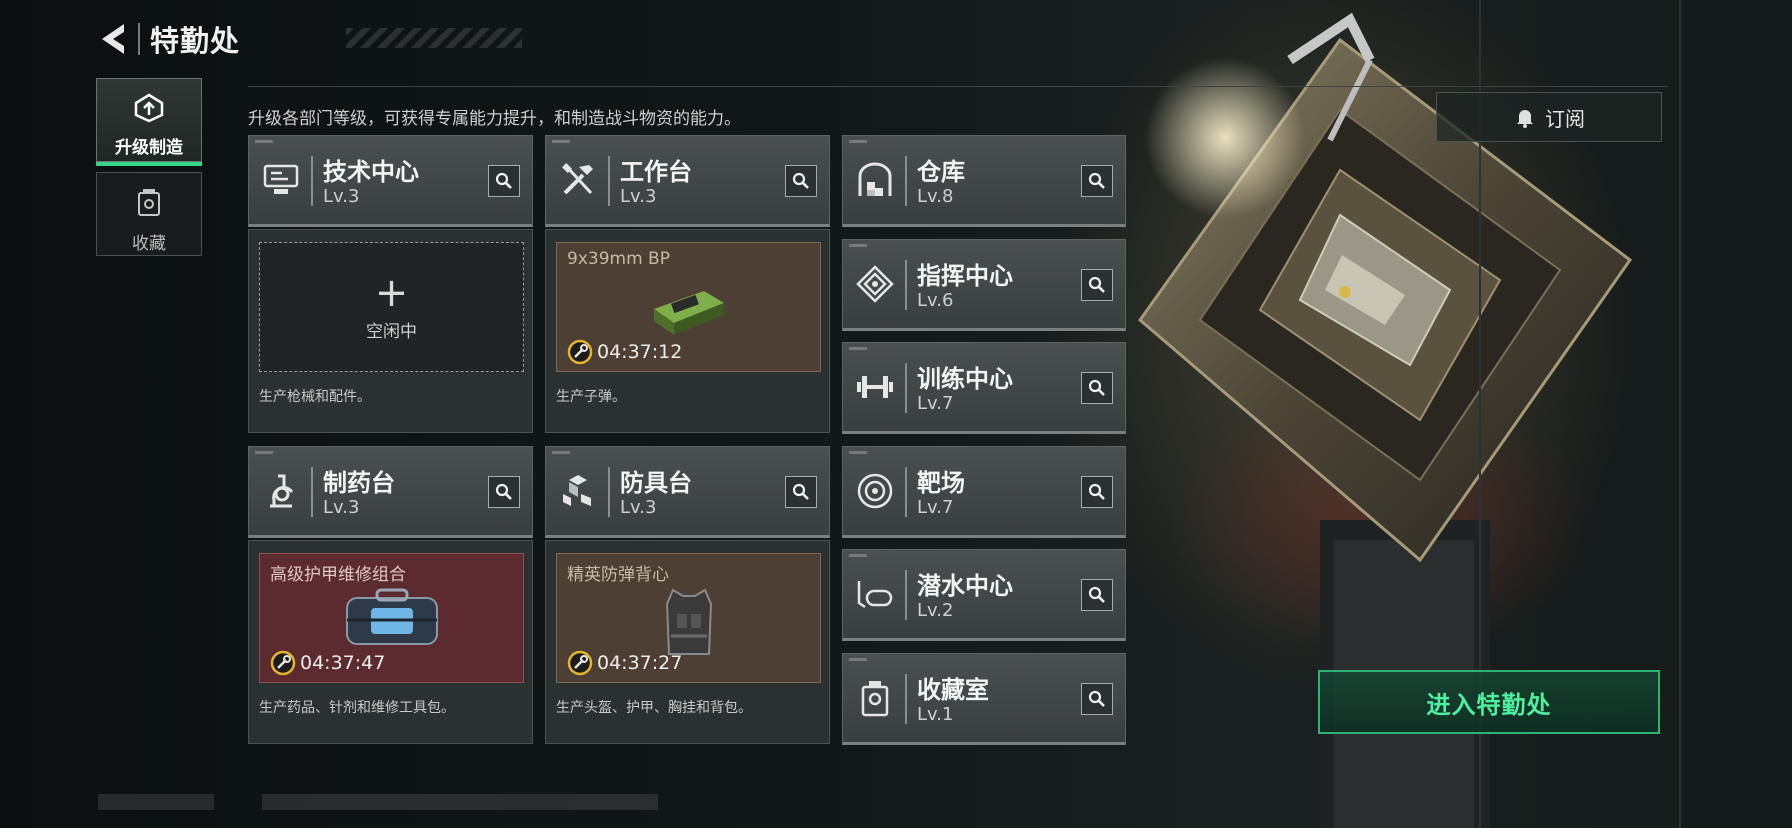 The image size is (1792, 828). I want to click on dept-collection-room: 收藏室 Lv.1, so click(984, 699).